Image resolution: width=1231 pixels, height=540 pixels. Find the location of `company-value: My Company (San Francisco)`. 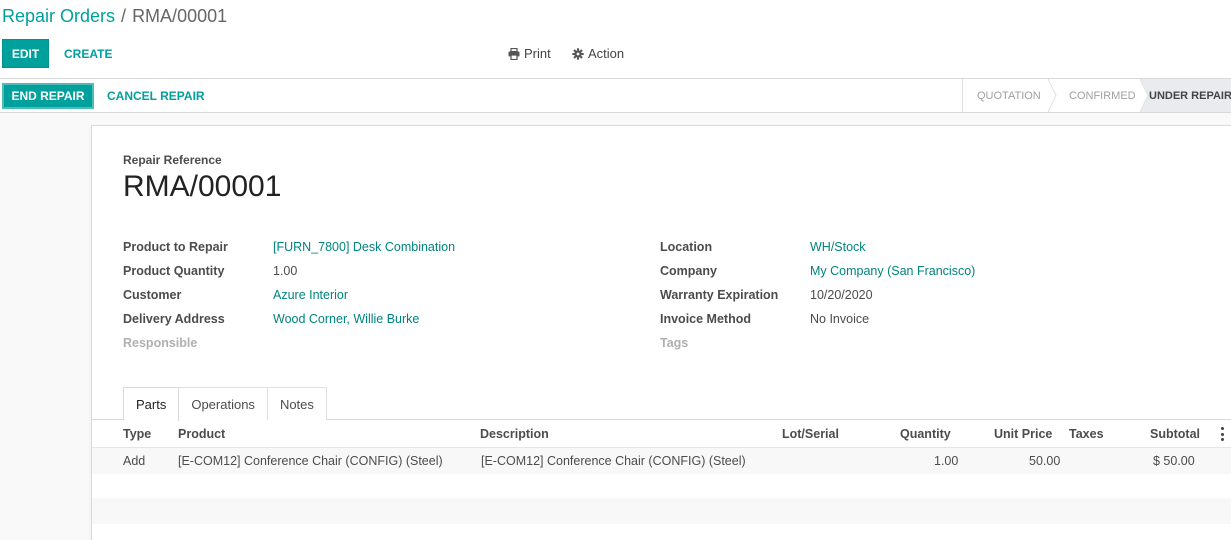

company-value: My Company (San Francisco) is located at coordinates (892, 271).